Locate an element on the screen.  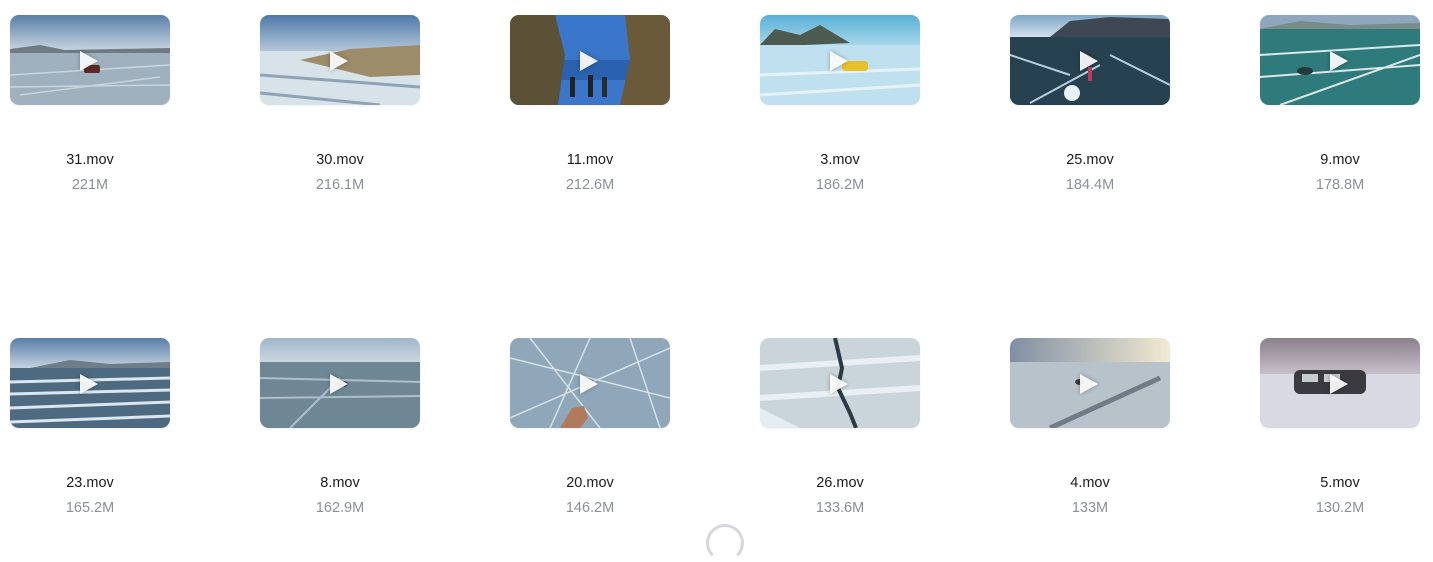
file-size: 178.8M is located at coordinates (1340, 185).